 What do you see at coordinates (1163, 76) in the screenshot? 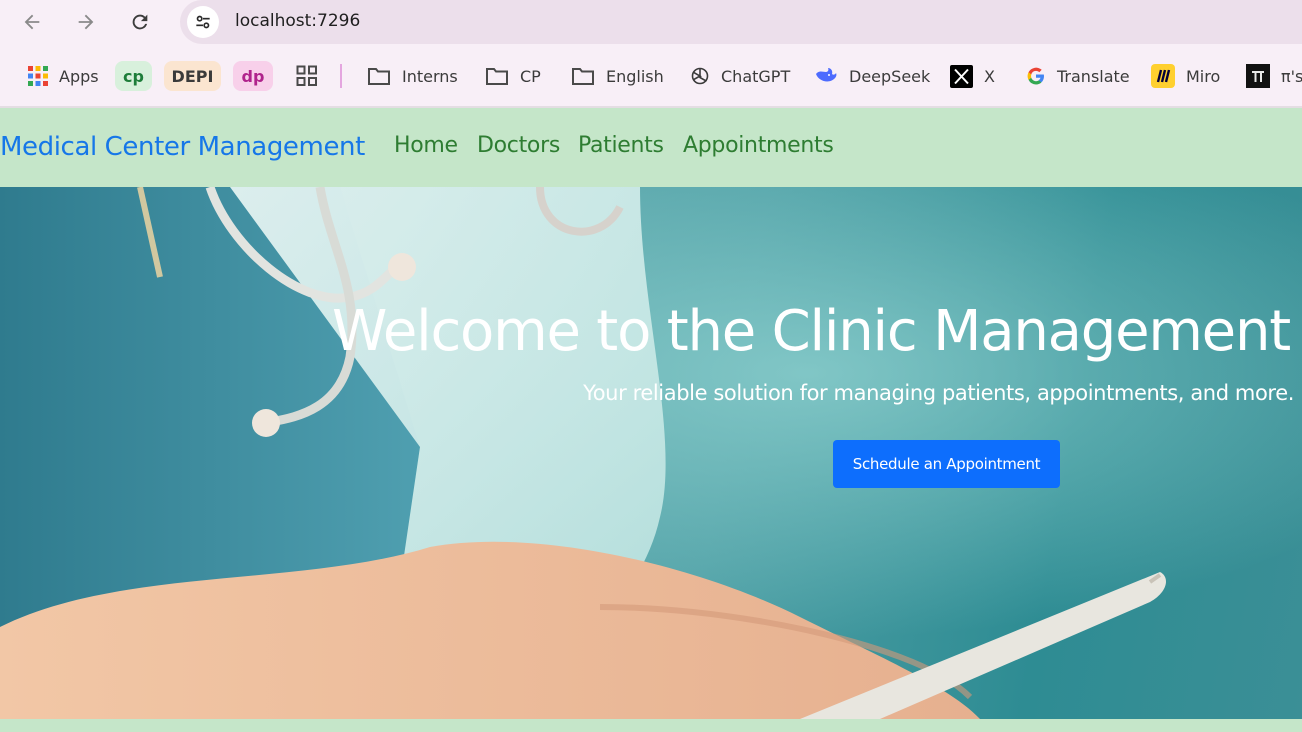
I see `miro-icon` at bounding box center [1163, 76].